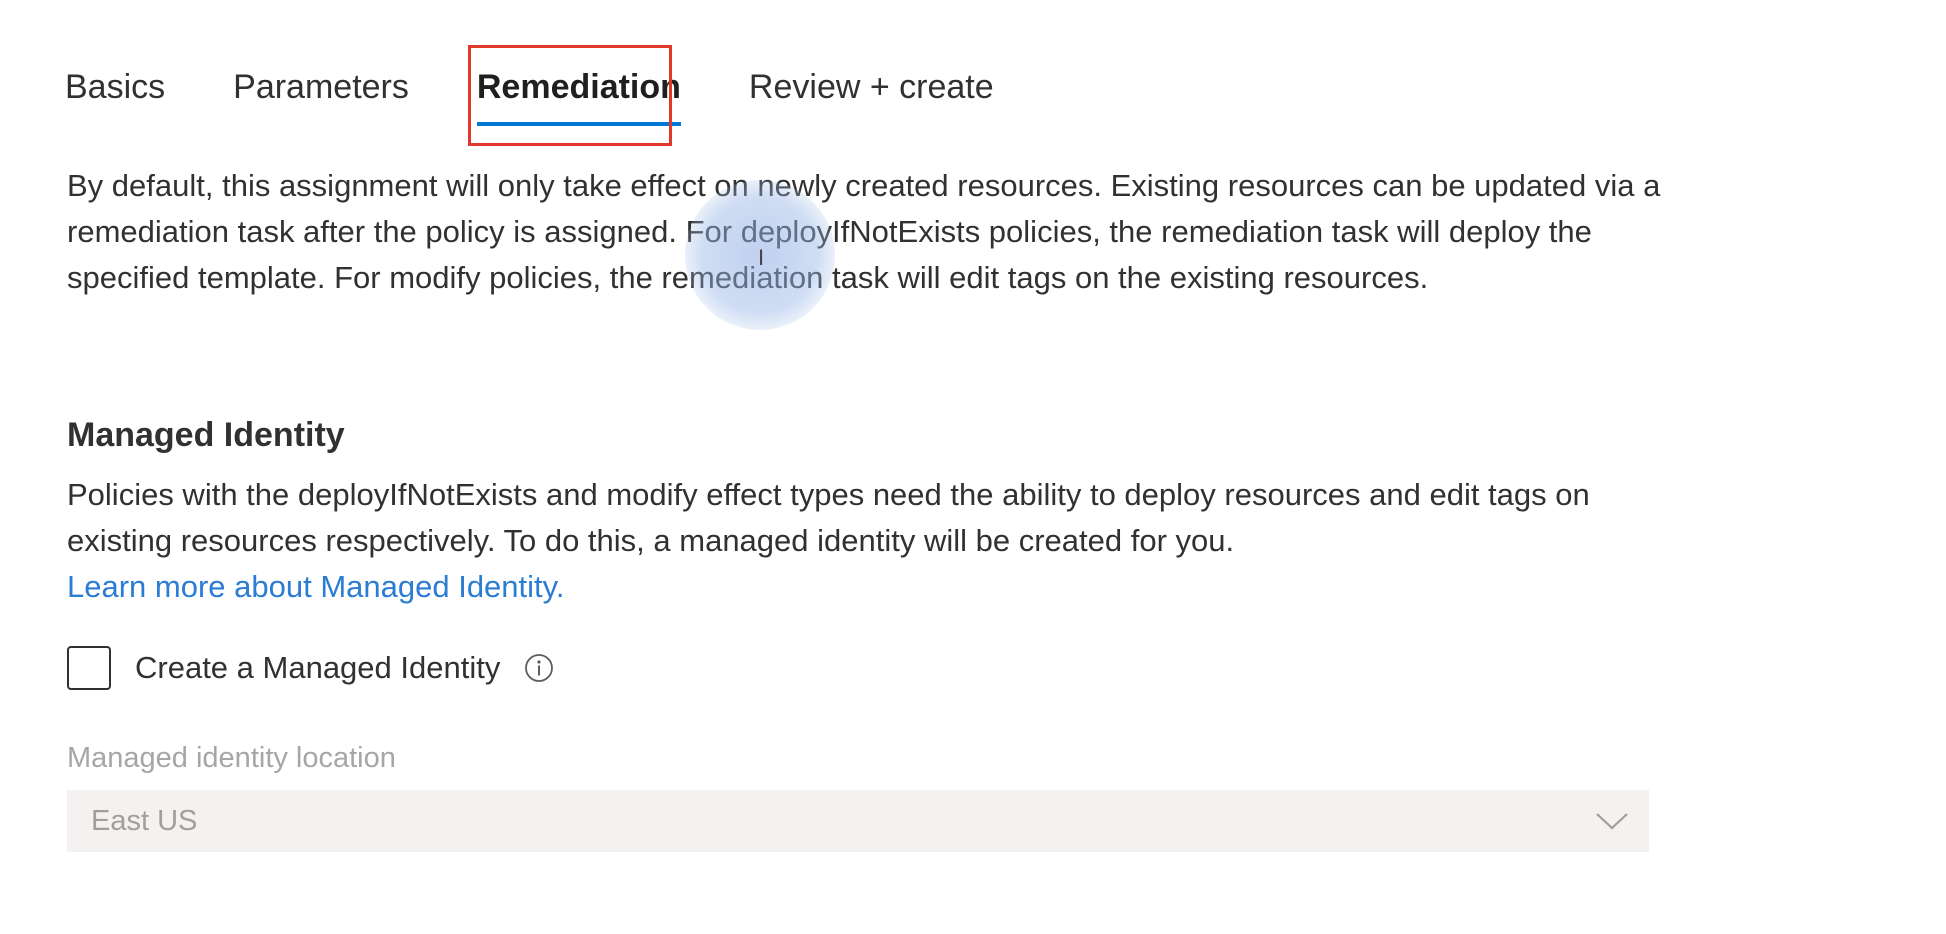 The height and width of the screenshot is (934, 1946). What do you see at coordinates (315, 587) in the screenshot?
I see `learn-more-managed-identity-link: Learn more about Managed Identity.` at bounding box center [315, 587].